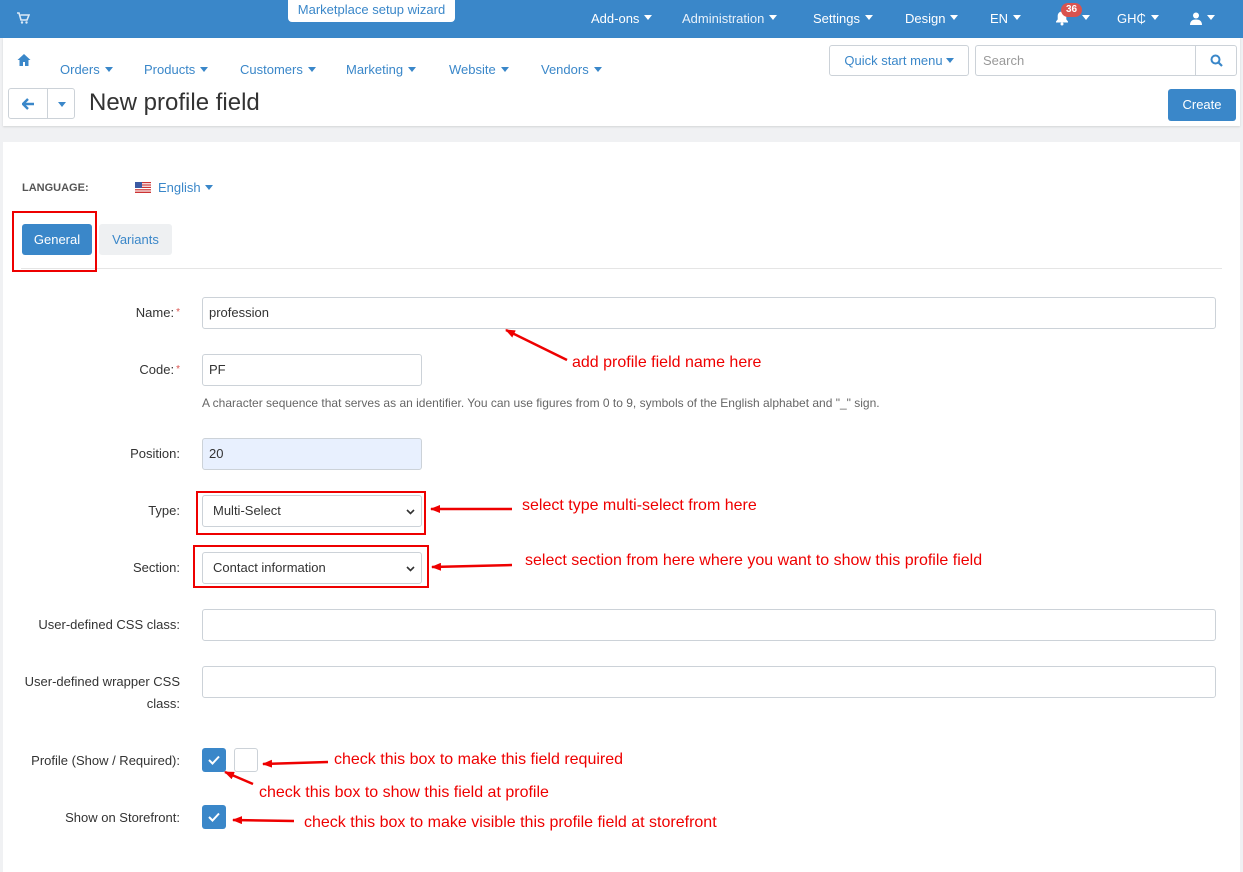  I want to click on profile-show-required-label: Profile (Show / Required):, so click(105, 760).